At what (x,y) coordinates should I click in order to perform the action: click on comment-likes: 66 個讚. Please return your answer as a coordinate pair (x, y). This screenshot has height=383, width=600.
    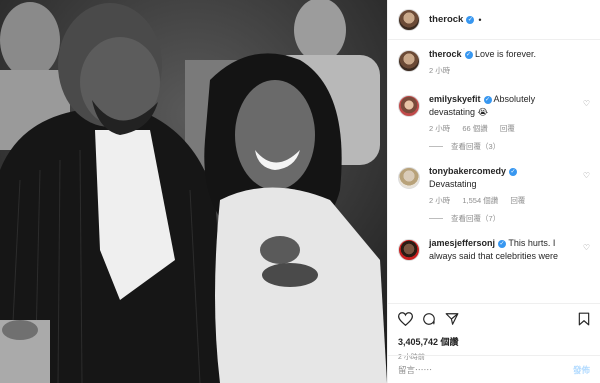
    Looking at the image, I should click on (474, 128).